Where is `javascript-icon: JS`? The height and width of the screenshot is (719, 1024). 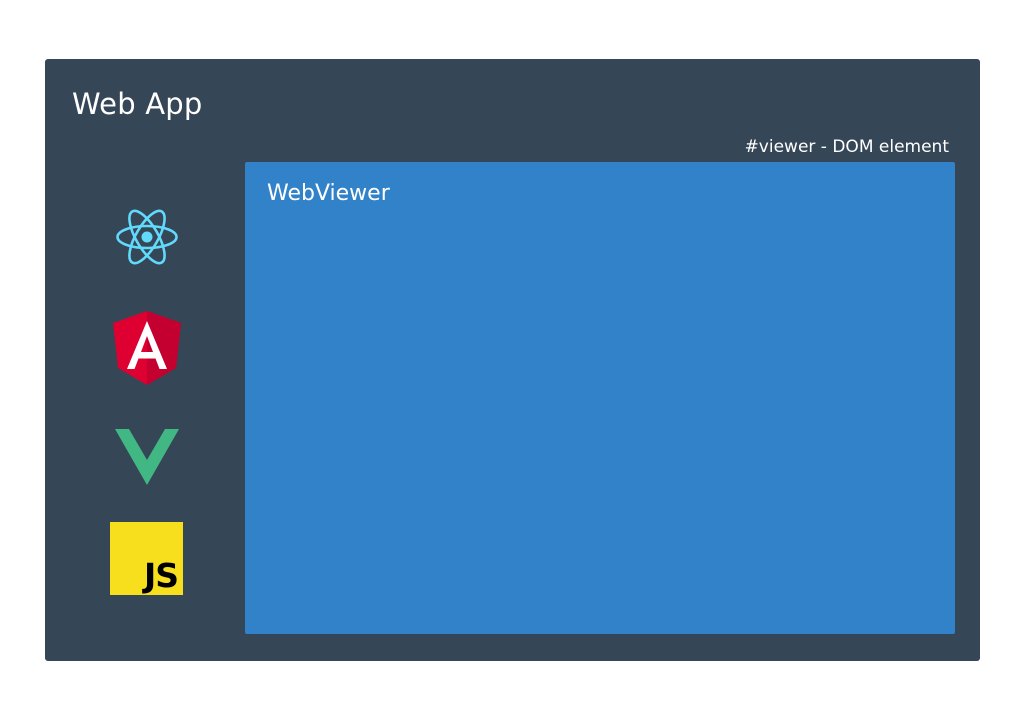 javascript-icon: JS is located at coordinates (146, 558).